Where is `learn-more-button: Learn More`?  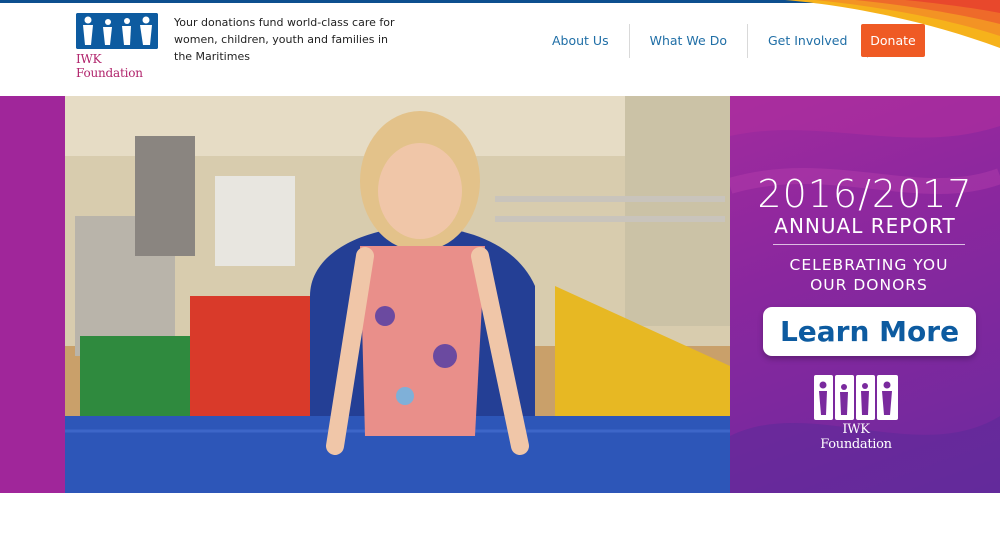 learn-more-button: Learn More is located at coordinates (869, 331).